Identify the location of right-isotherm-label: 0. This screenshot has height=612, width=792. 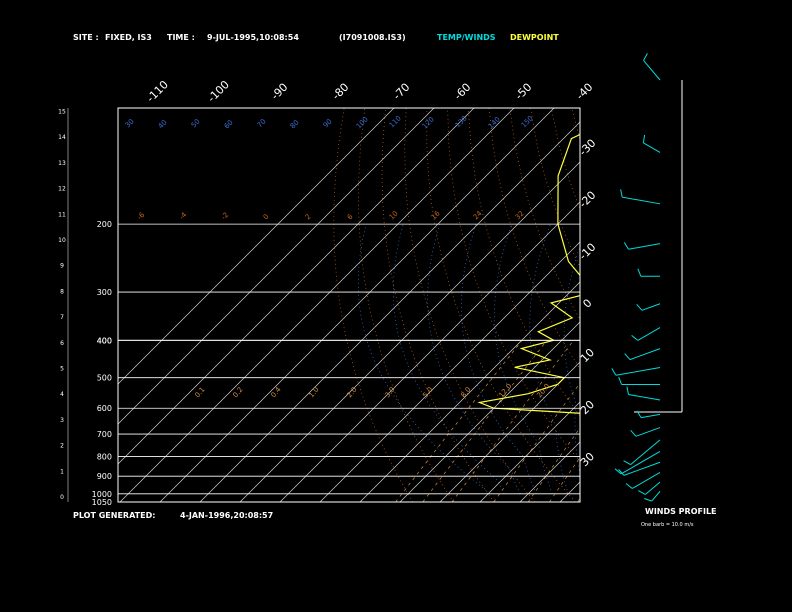
(587, 303).